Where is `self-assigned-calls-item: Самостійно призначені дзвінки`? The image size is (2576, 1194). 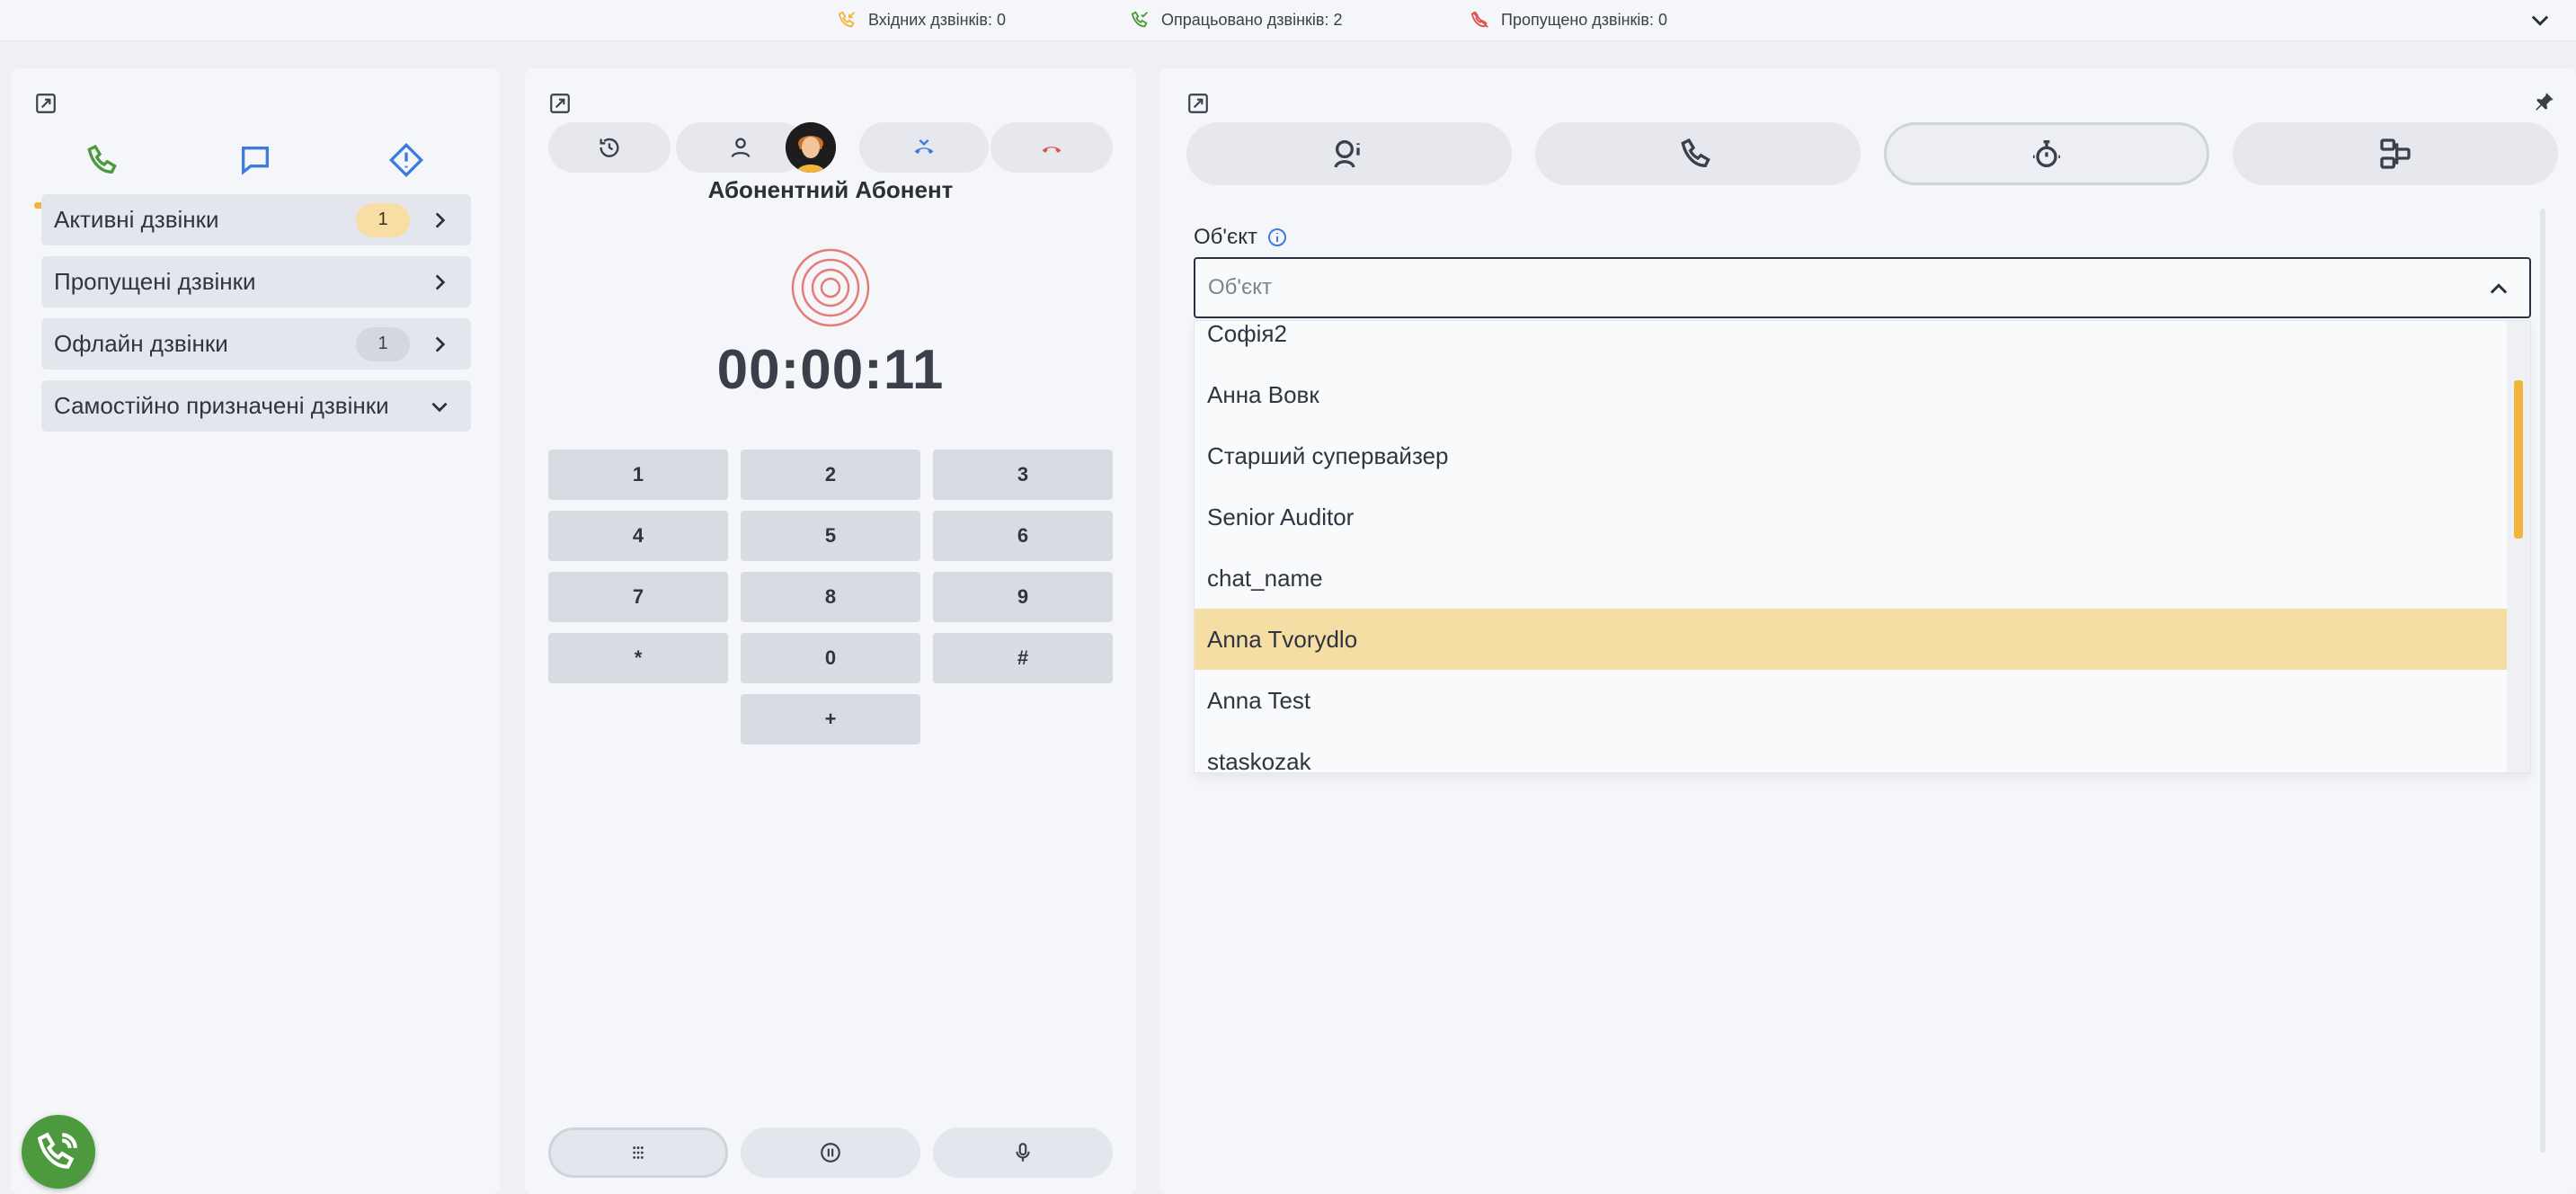
self-assigned-calls-item: Самостійно призначені дзвінки is located at coordinates (256, 406).